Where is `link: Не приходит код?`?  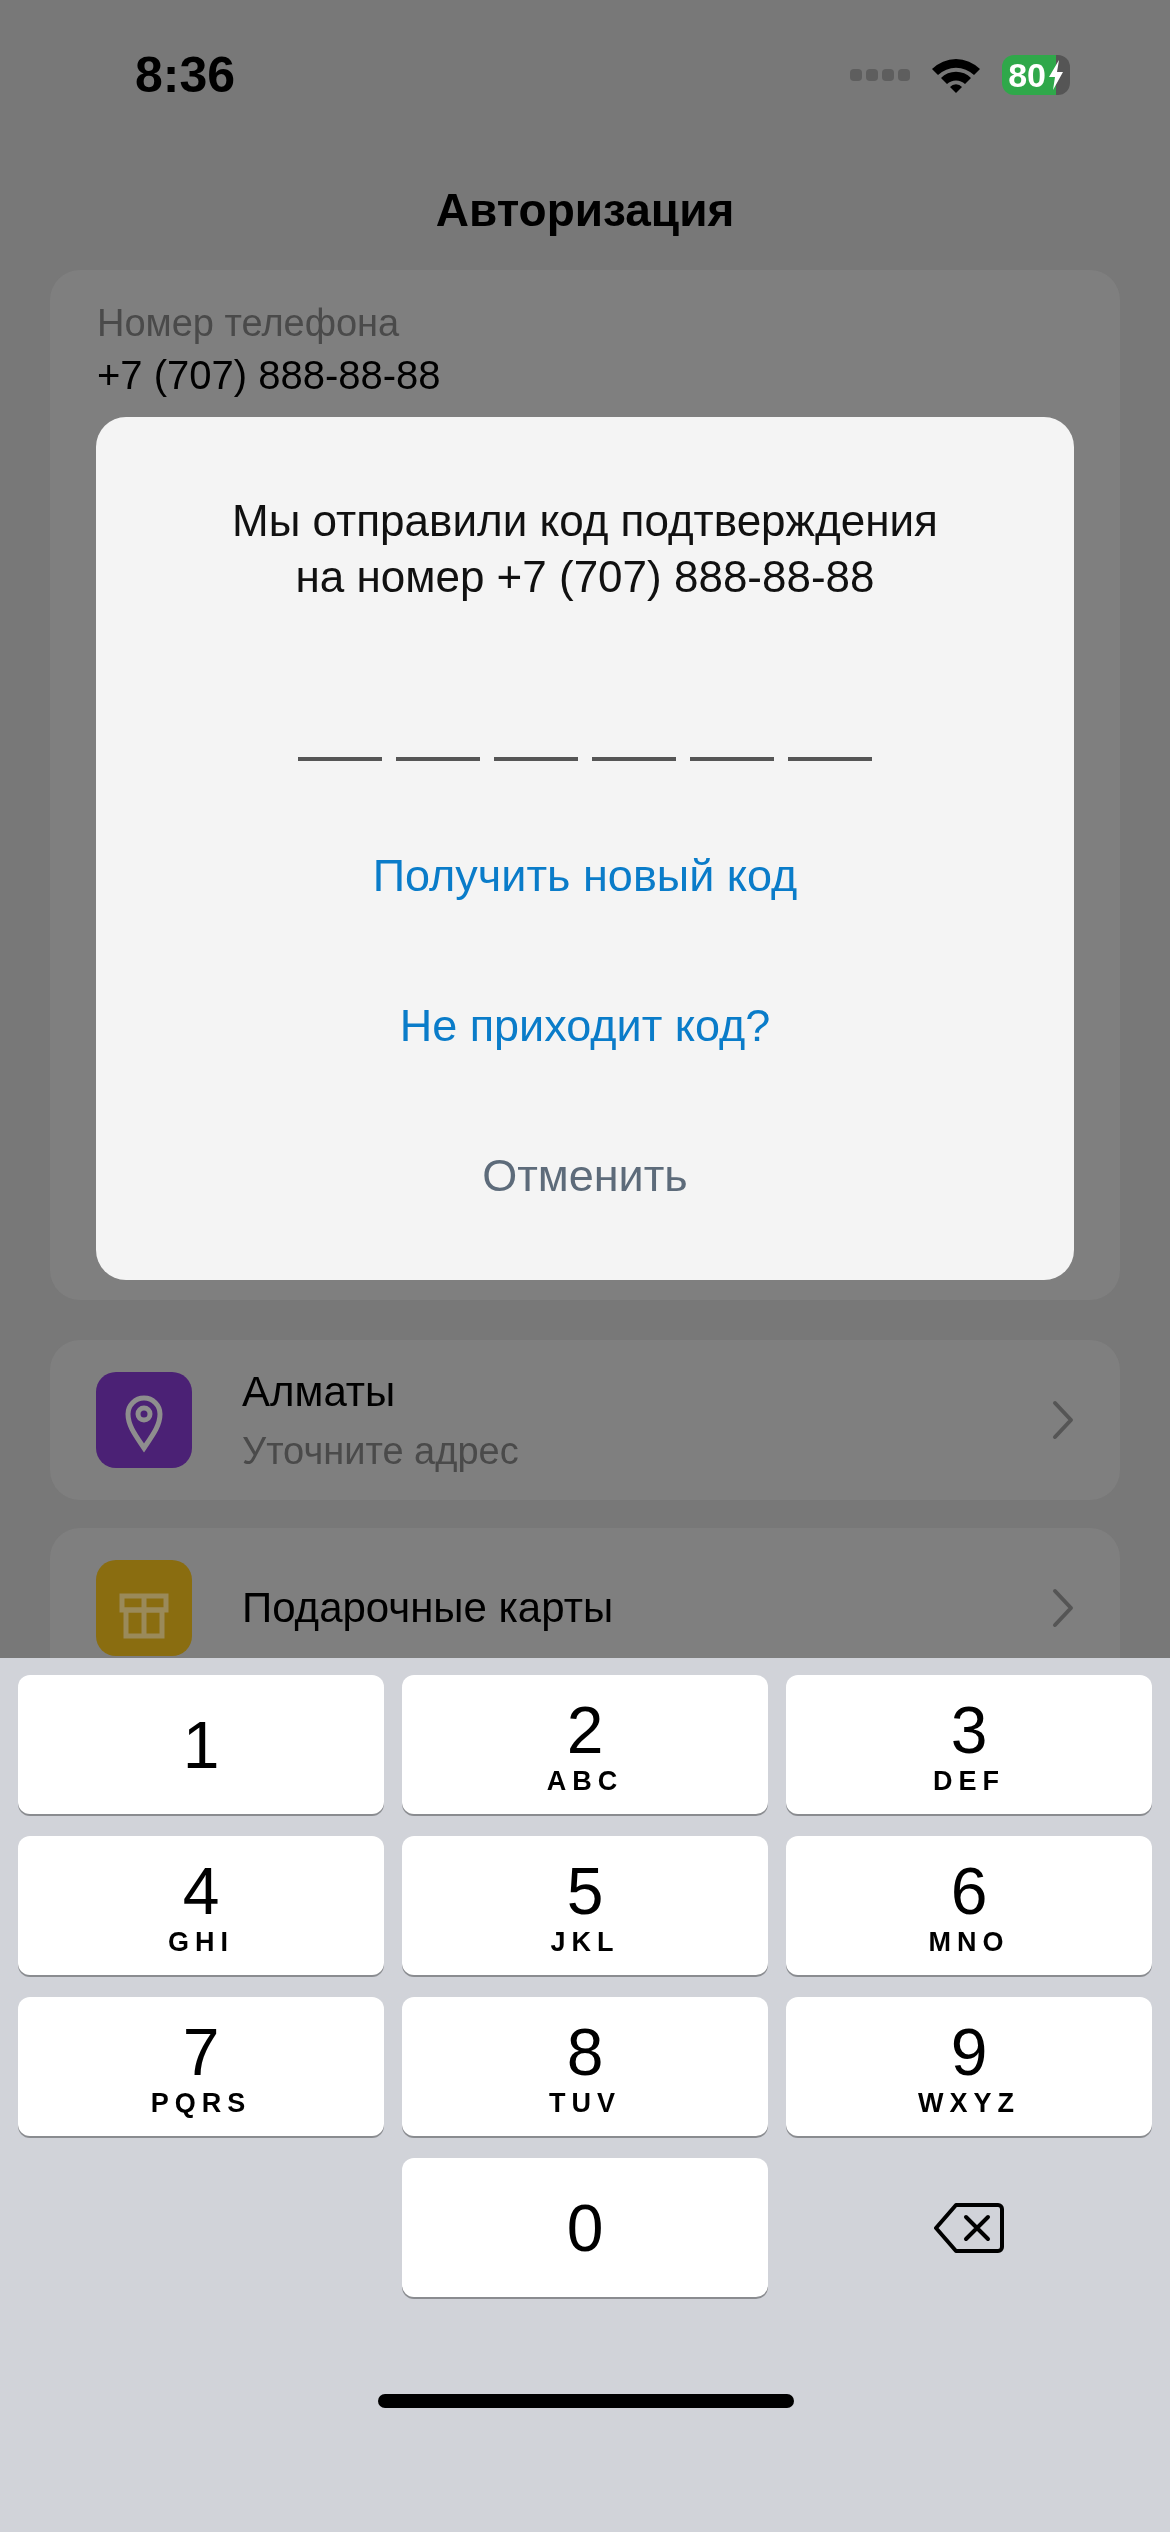
link: Не приходит код? is located at coordinates (585, 1026).